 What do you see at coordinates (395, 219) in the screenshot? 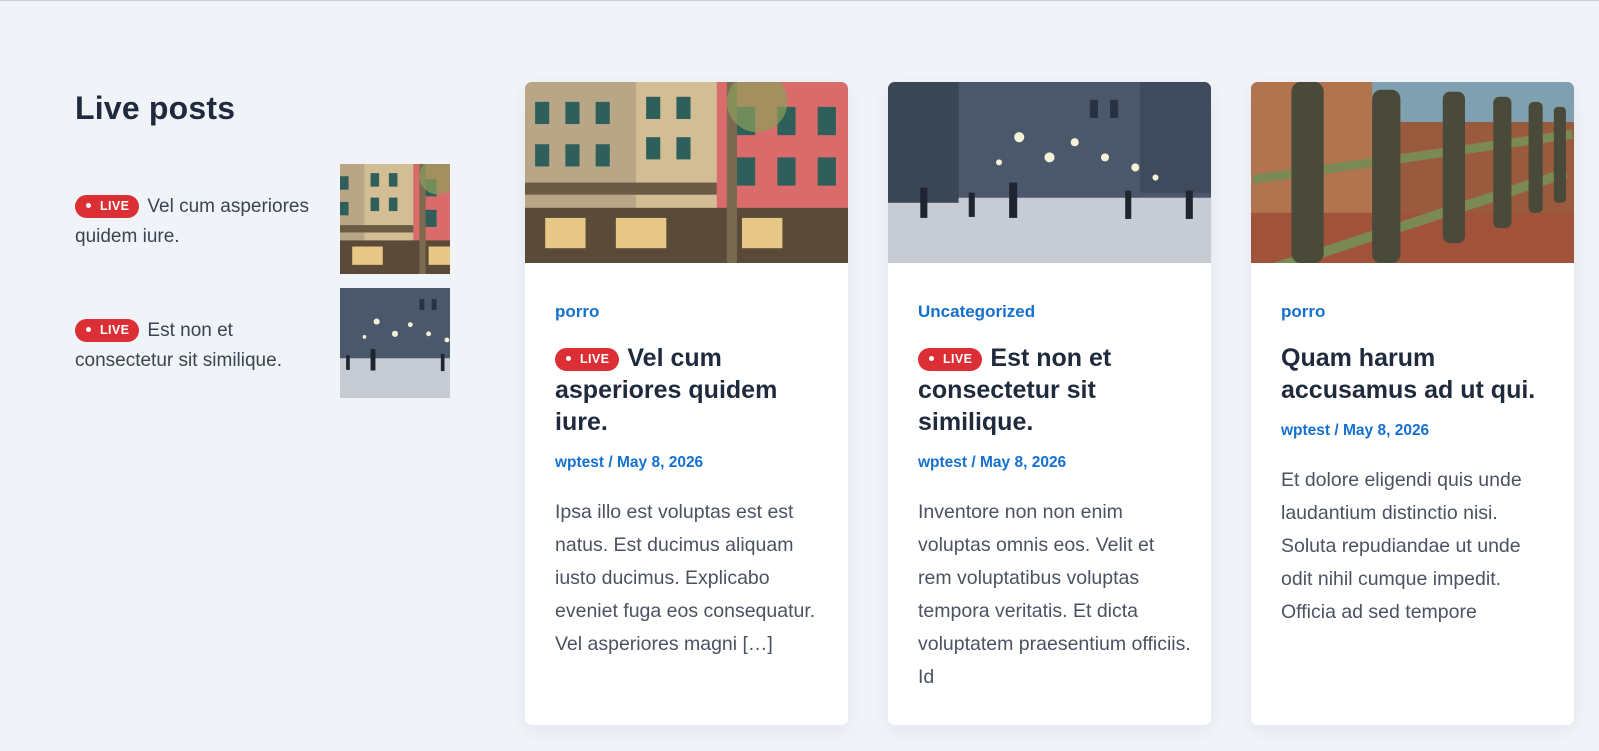
I see `building-thumbnail` at bounding box center [395, 219].